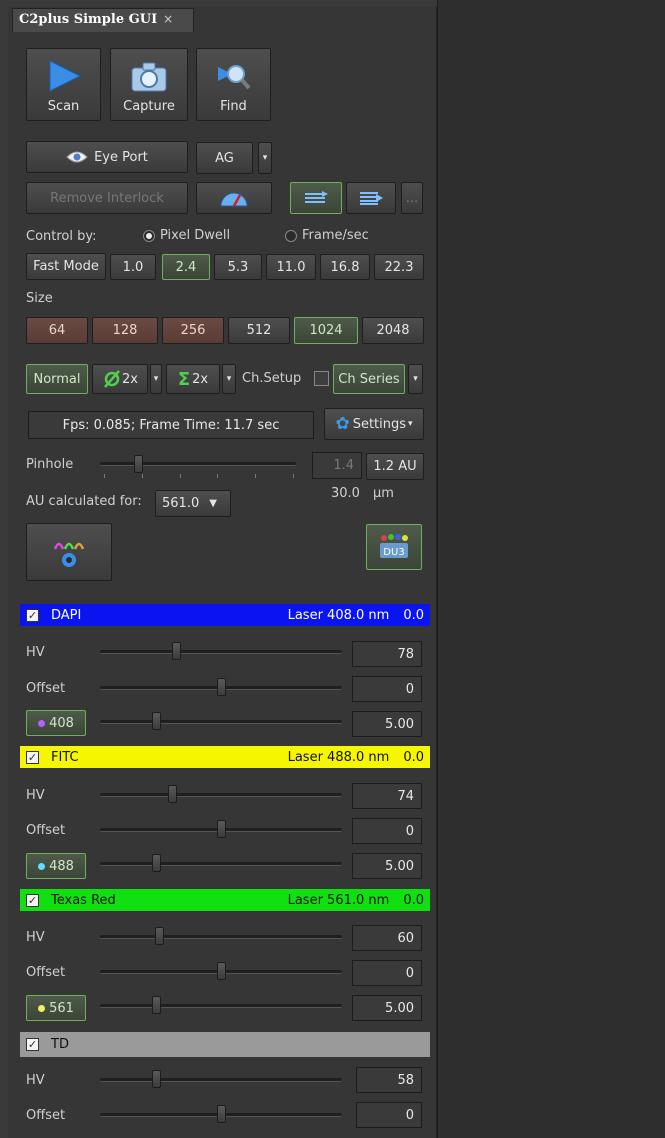 Image resolution: width=665 pixels, height=1138 pixels. Describe the element at coordinates (61, 236) in the screenshot. I see `control-by-label: Control by:` at that location.